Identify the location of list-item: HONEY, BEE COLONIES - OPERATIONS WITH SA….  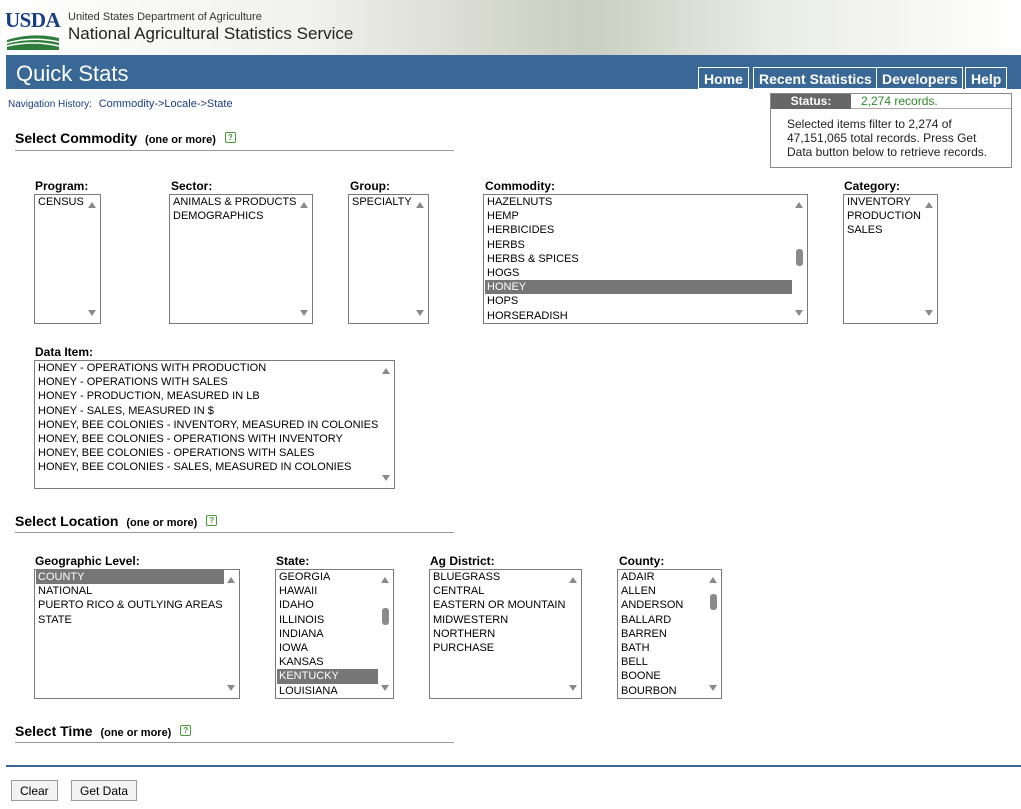
(207, 453).